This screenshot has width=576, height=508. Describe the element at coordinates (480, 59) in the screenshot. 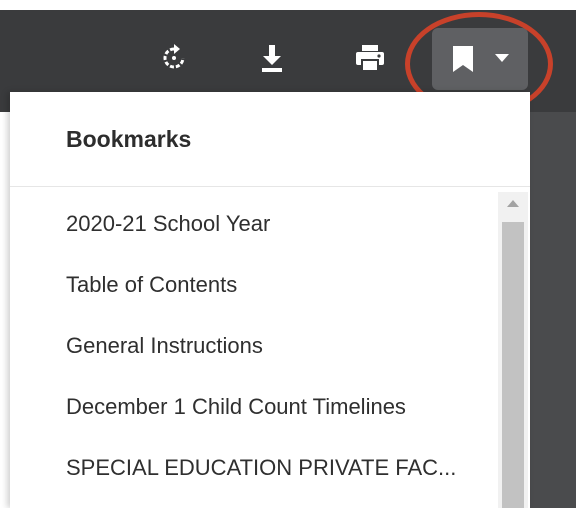

I see `bookmarks-button` at that location.